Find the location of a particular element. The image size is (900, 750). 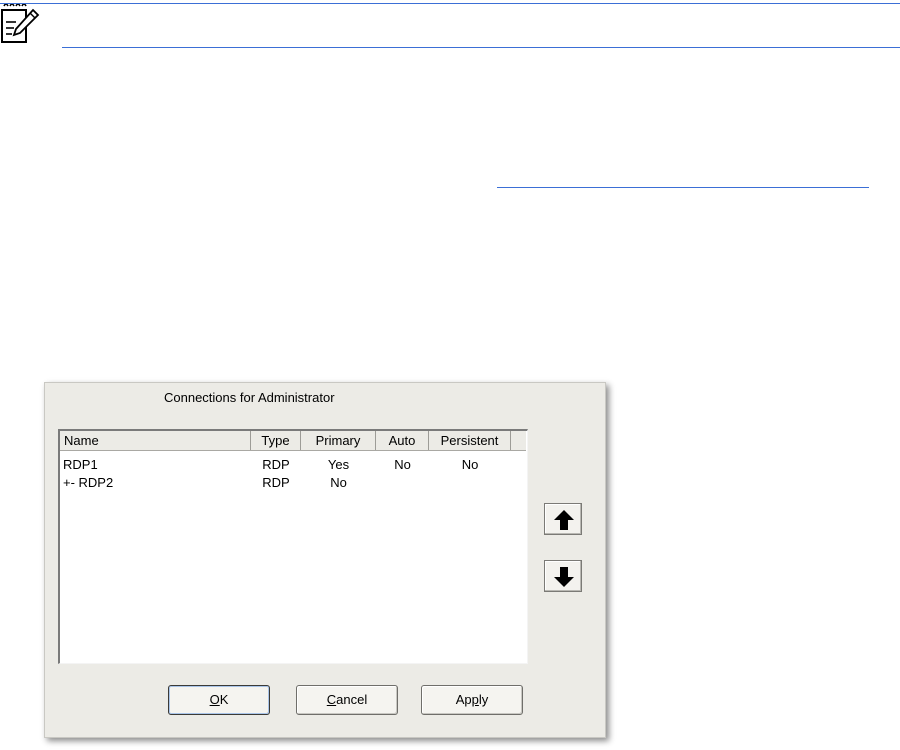

cancel-button: Cancel is located at coordinates (347, 700).